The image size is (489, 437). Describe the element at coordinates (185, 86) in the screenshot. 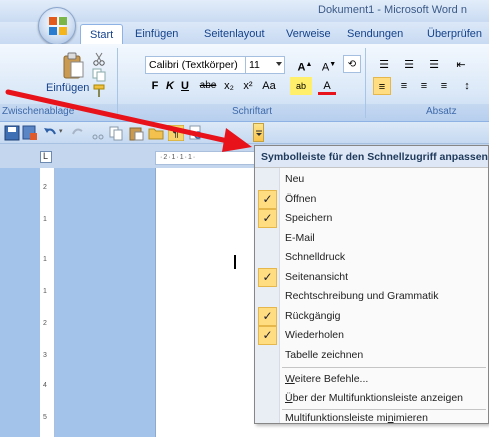

I see `underline-button: U` at that location.